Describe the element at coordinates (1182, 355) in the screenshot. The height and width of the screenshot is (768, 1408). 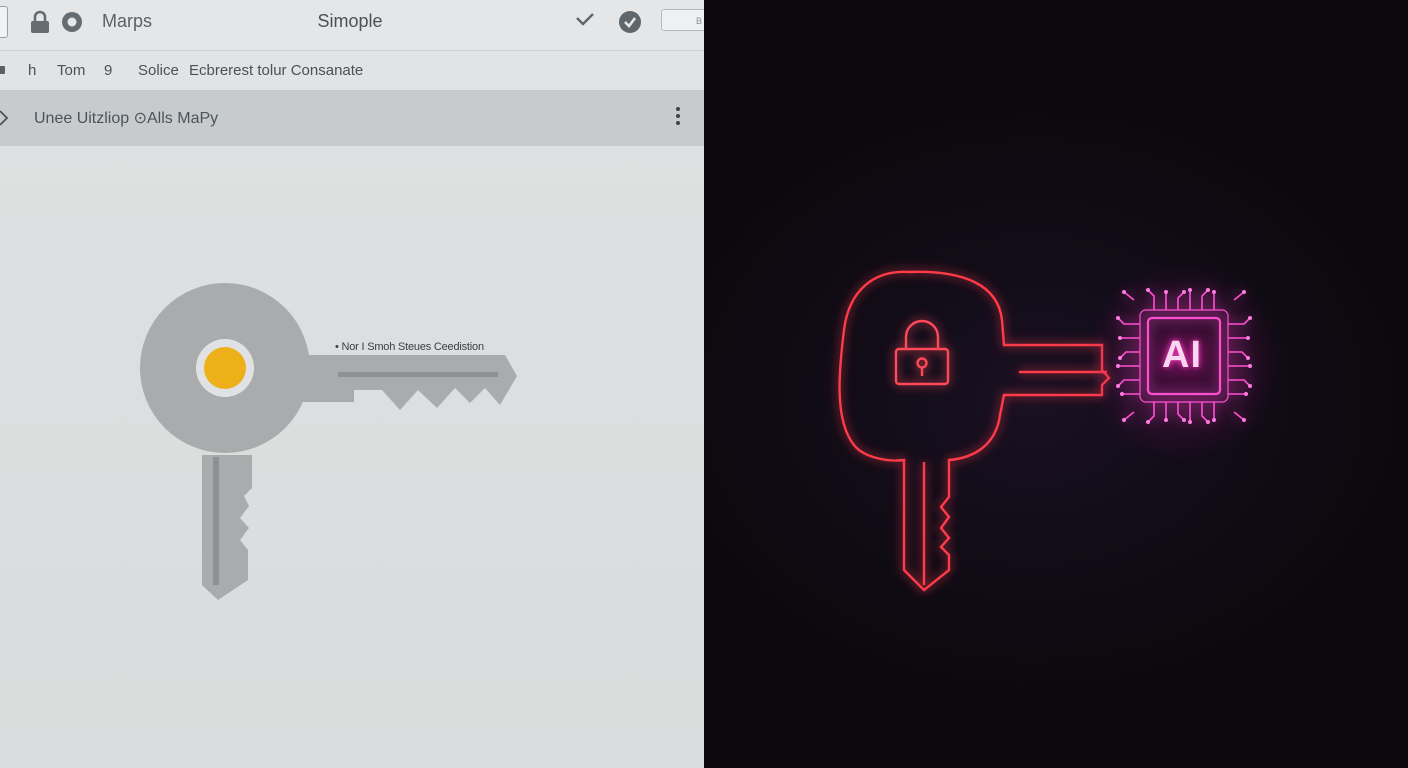
I see `ai-chip-label: AI` at that location.